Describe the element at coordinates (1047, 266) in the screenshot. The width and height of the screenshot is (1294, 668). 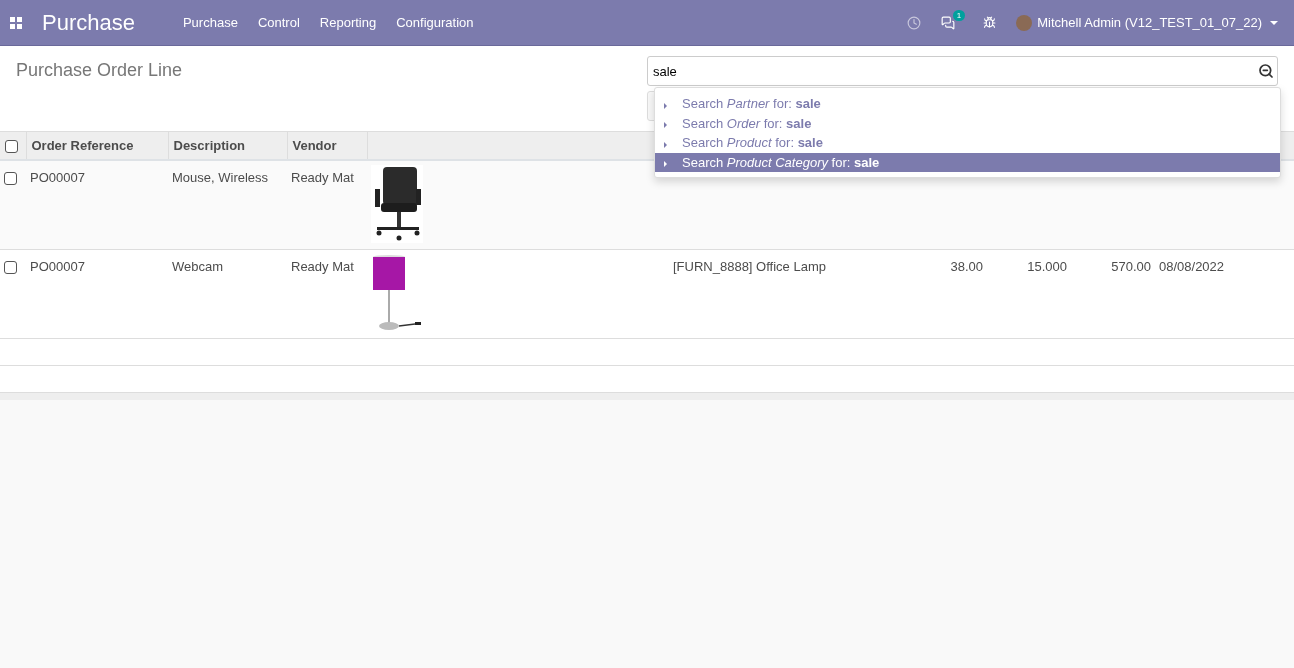
I see `table-cell: 15.000` at that location.